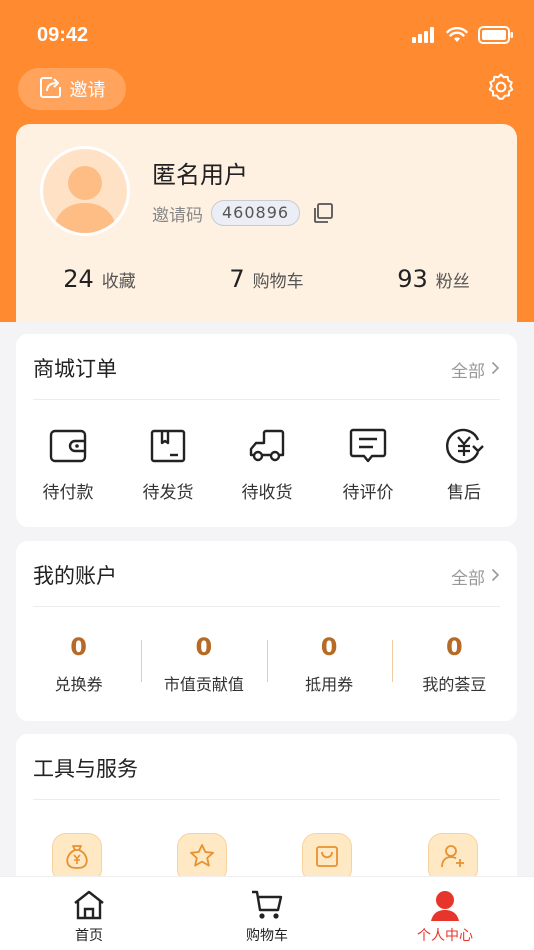 The height and width of the screenshot is (950, 534). I want to click on tools-header: 工具与服务, so click(266, 767).